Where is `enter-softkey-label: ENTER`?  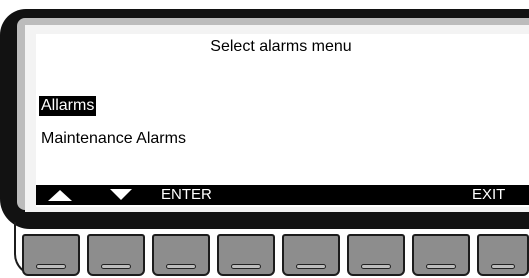
enter-softkey-label: ENTER is located at coordinates (186, 195).